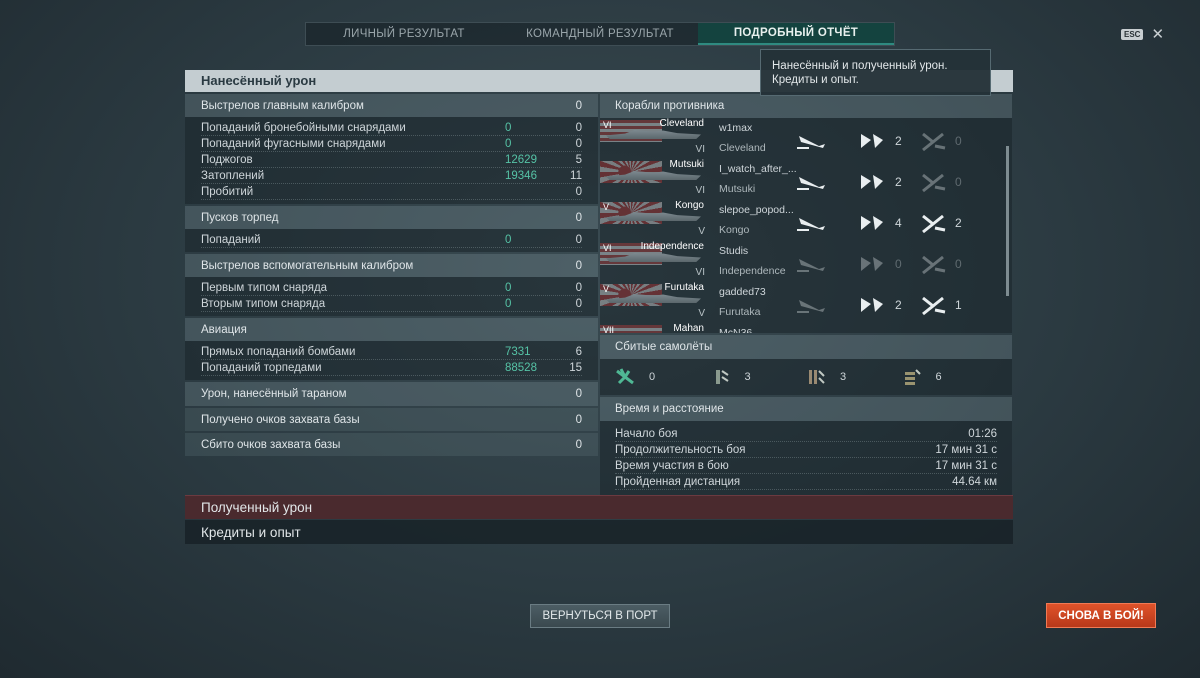  I want to click on tab-personal-result: ЛИЧНЫЙ РЕЗУЛЬТАТ, so click(404, 34).